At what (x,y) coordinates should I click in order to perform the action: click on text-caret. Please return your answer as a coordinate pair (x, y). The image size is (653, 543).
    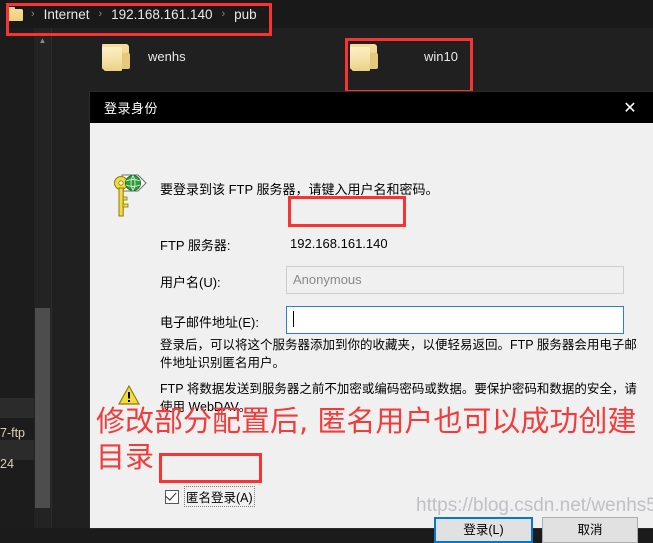
    Looking at the image, I should click on (293, 319).